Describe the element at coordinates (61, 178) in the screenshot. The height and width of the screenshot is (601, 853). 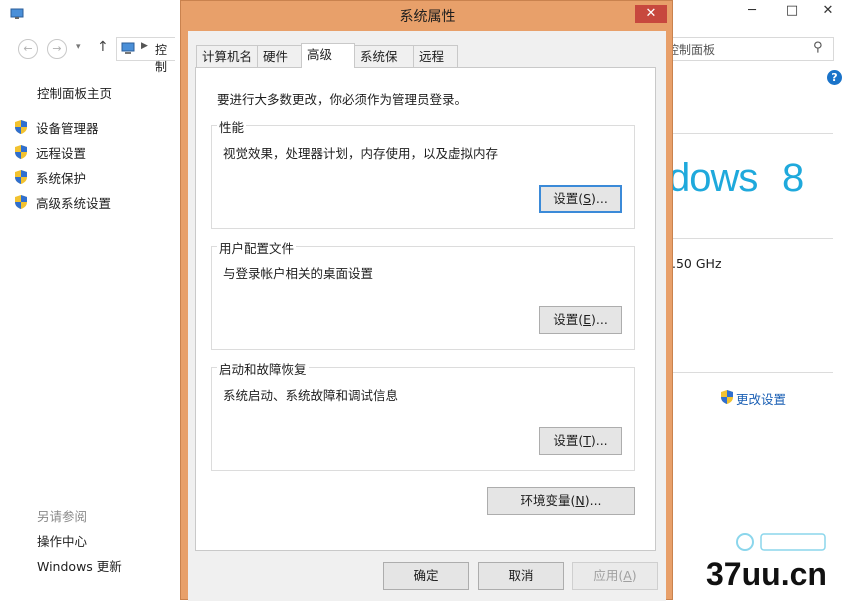
I see `sidebar-item-label: 系统保护` at that location.